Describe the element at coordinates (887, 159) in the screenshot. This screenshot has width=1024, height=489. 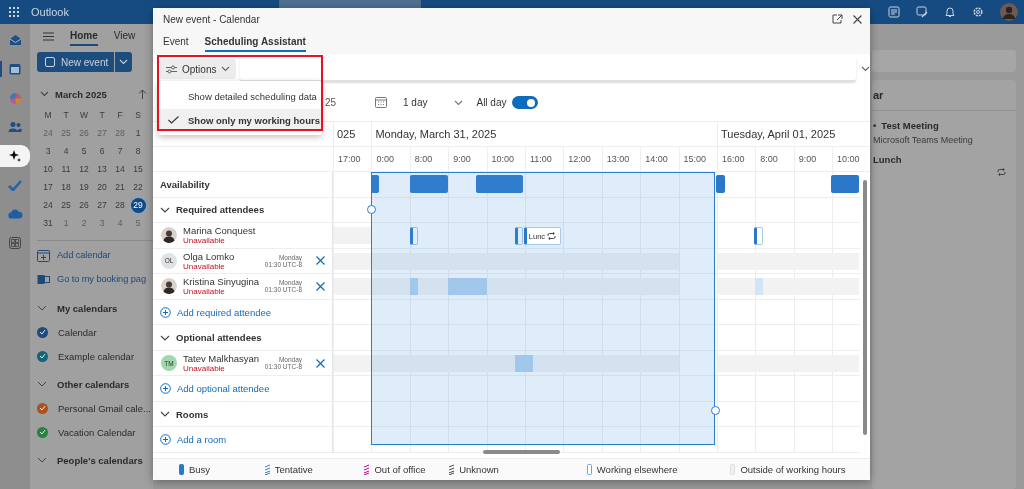
I see `event-title: Lunch` at that location.